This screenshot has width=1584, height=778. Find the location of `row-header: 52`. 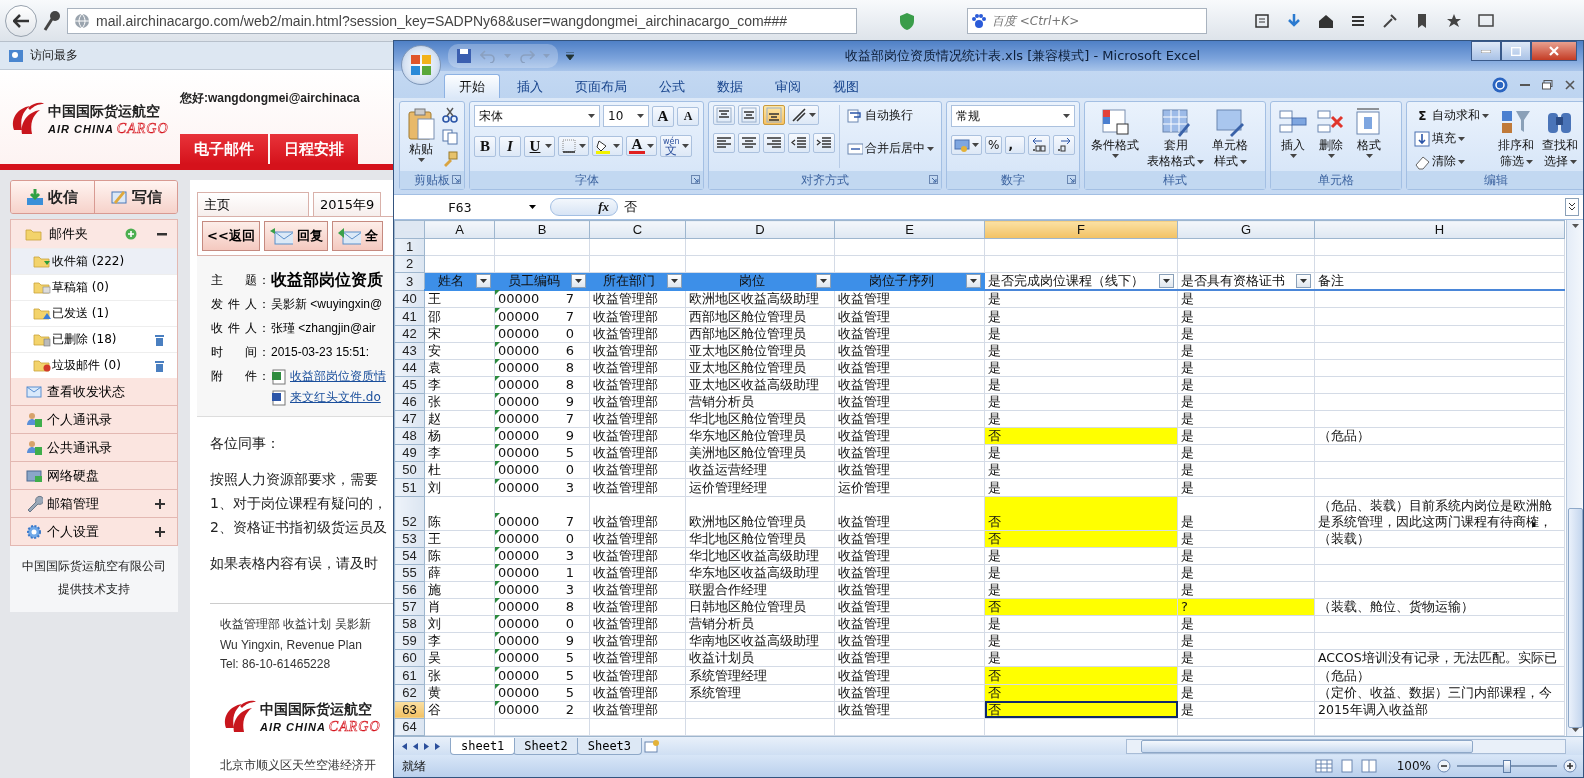

row-header: 52 is located at coordinates (409, 513).